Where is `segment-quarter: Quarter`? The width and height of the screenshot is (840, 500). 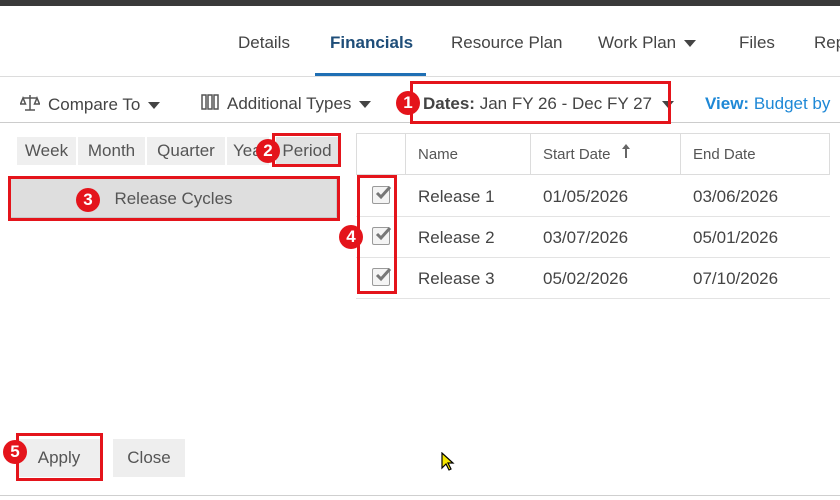
segment-quarter: Quarter is located at coordinates (186, 151).